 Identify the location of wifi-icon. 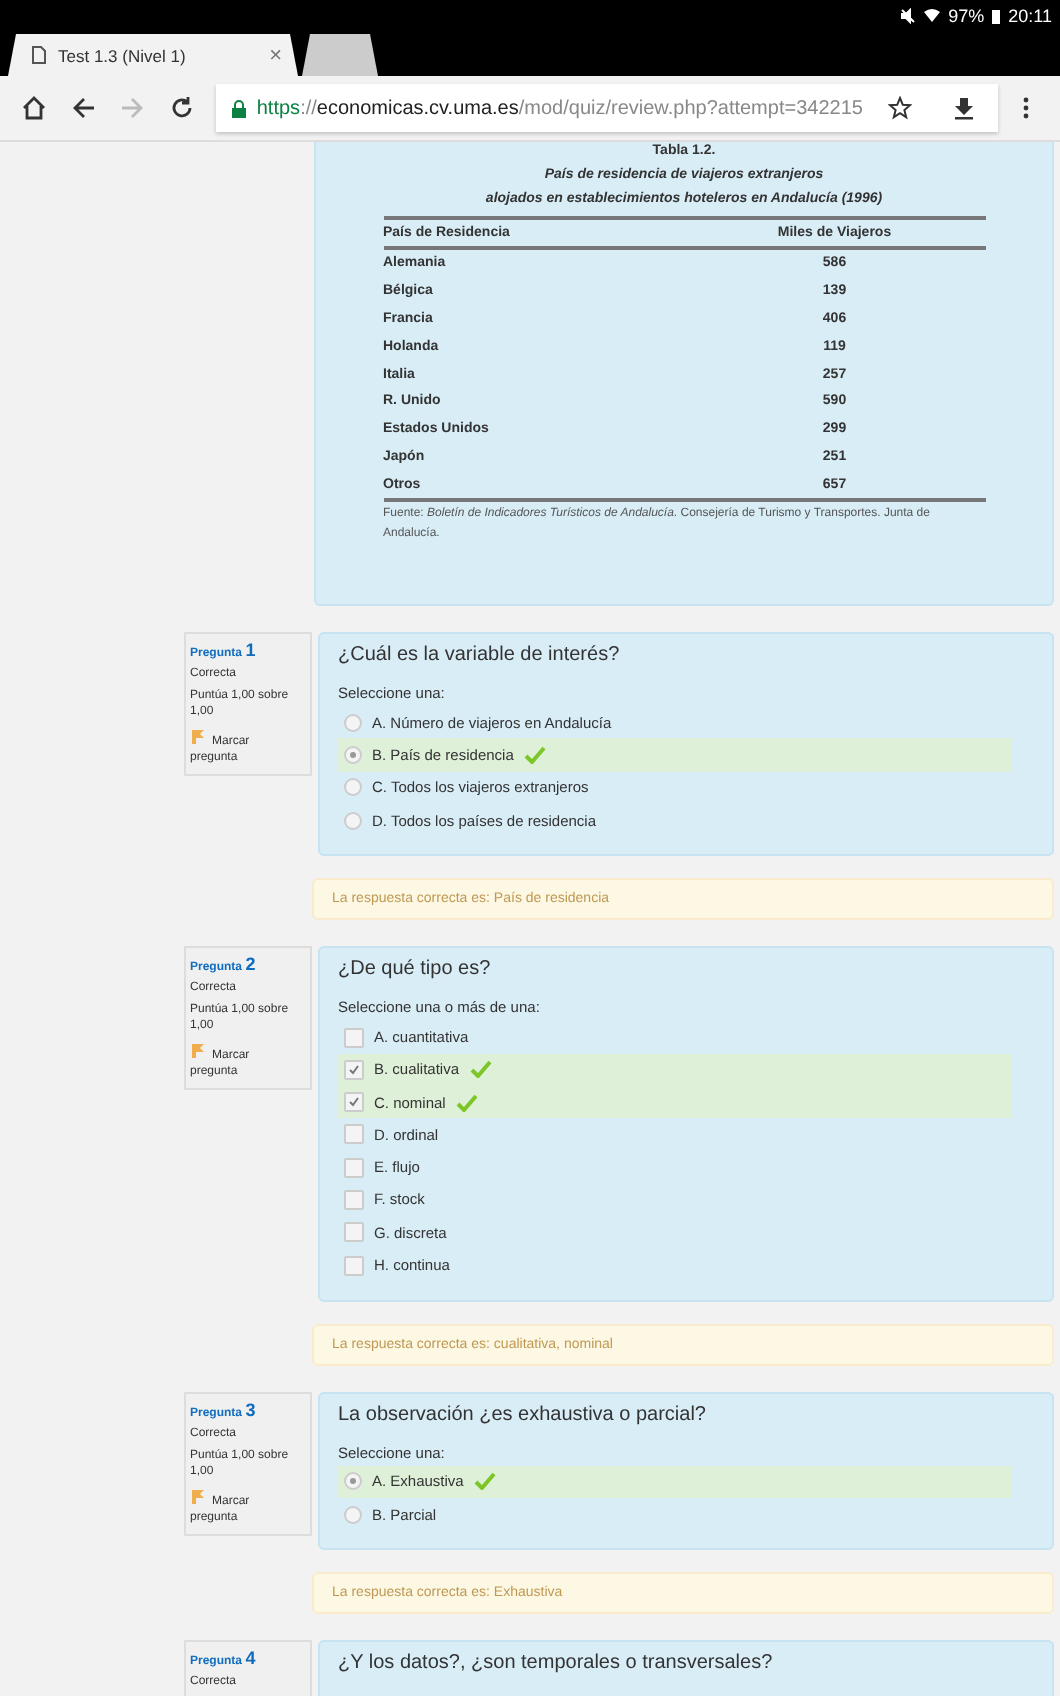
(932, 16).